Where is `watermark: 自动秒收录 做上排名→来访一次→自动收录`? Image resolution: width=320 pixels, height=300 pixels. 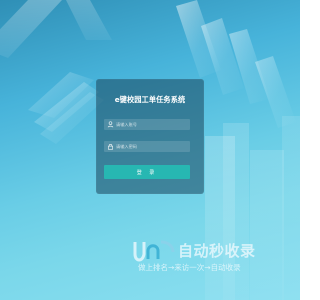 watermark: 自动秒收录 做上排名→来访一次→自动收录 is located at coordinates (205, 256).